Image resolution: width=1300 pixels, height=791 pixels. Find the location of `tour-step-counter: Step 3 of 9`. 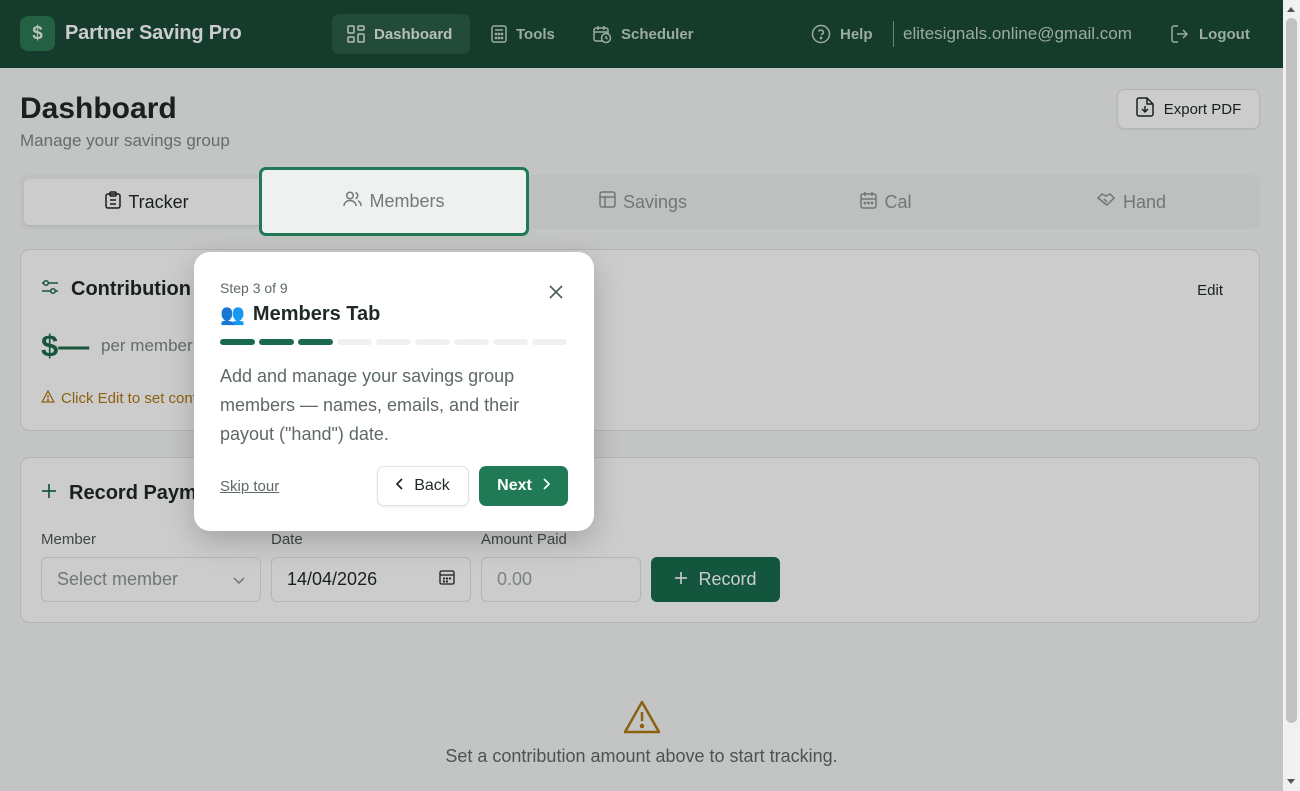

tour-step-counter: Step 3 of 9 is located at coordinates (254, 288).